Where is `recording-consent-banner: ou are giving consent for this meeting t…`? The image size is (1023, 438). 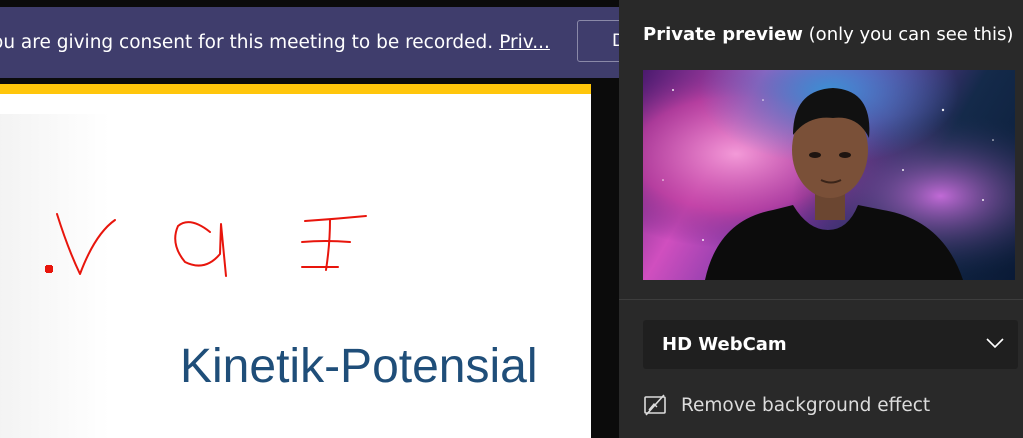
recording-consent-banner: ou are giving consent for this meeting t… is located at coordinates (309, 42).